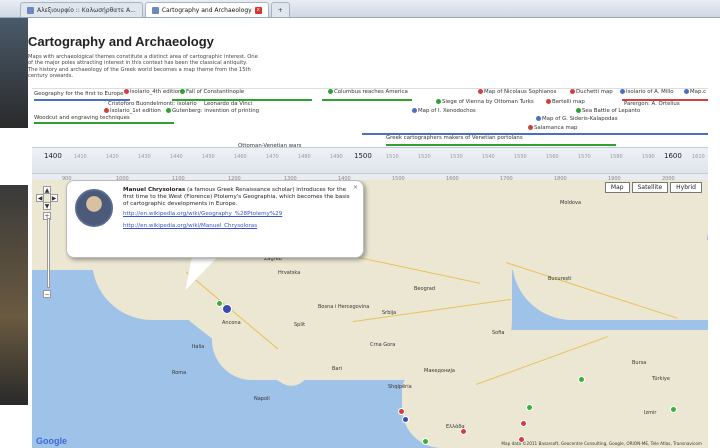 This screenshot has height=448, width=720. Describe the element at coordinates (590, 389) in the screenshot. I see `land-area` at that location.